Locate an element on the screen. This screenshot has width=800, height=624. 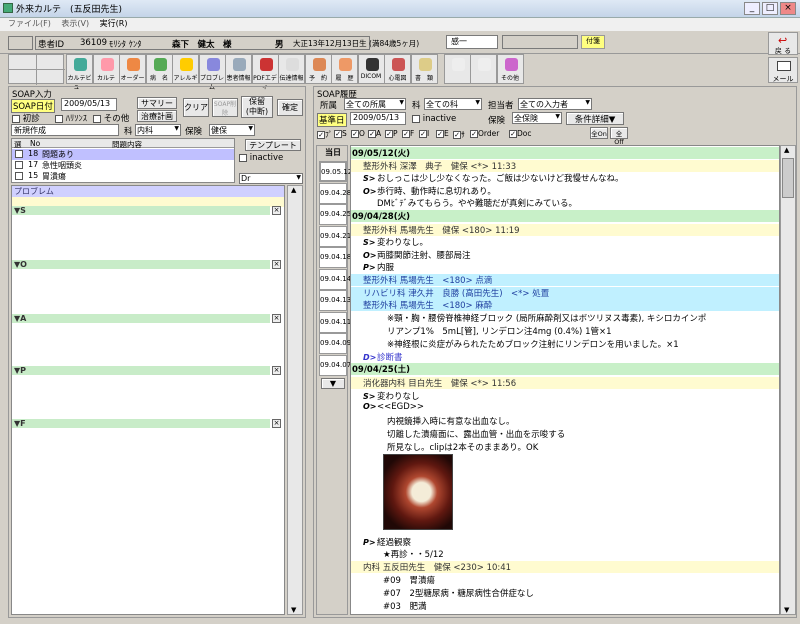
dr-select: Dr is located at coordinates (271, 178).